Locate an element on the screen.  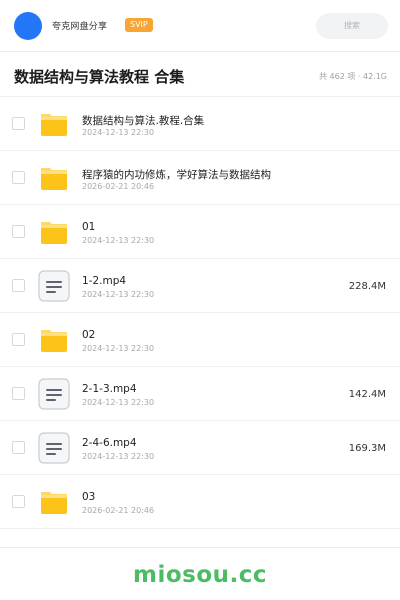
header: 夸克网盘分享 SVIP 搜索 is located at coordinates (200, 26).